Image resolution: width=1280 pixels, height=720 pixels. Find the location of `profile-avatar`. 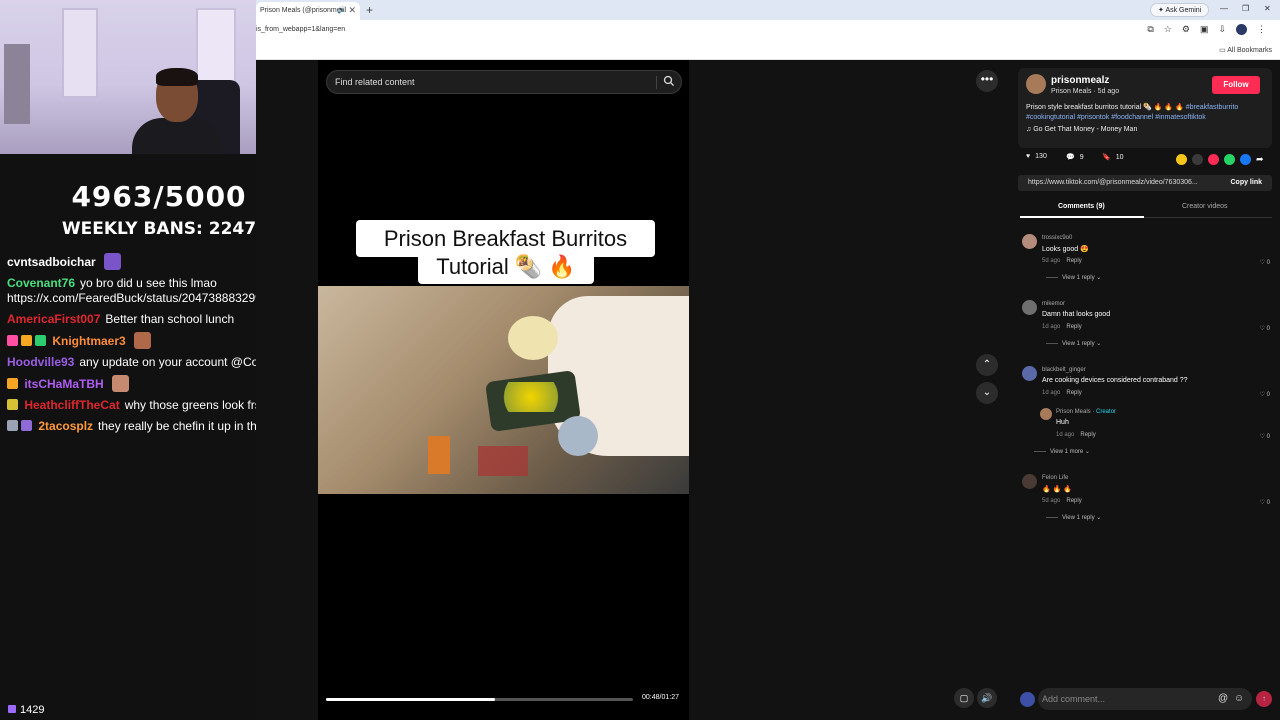

profile-avatar is located at coordinates (1241, 29).